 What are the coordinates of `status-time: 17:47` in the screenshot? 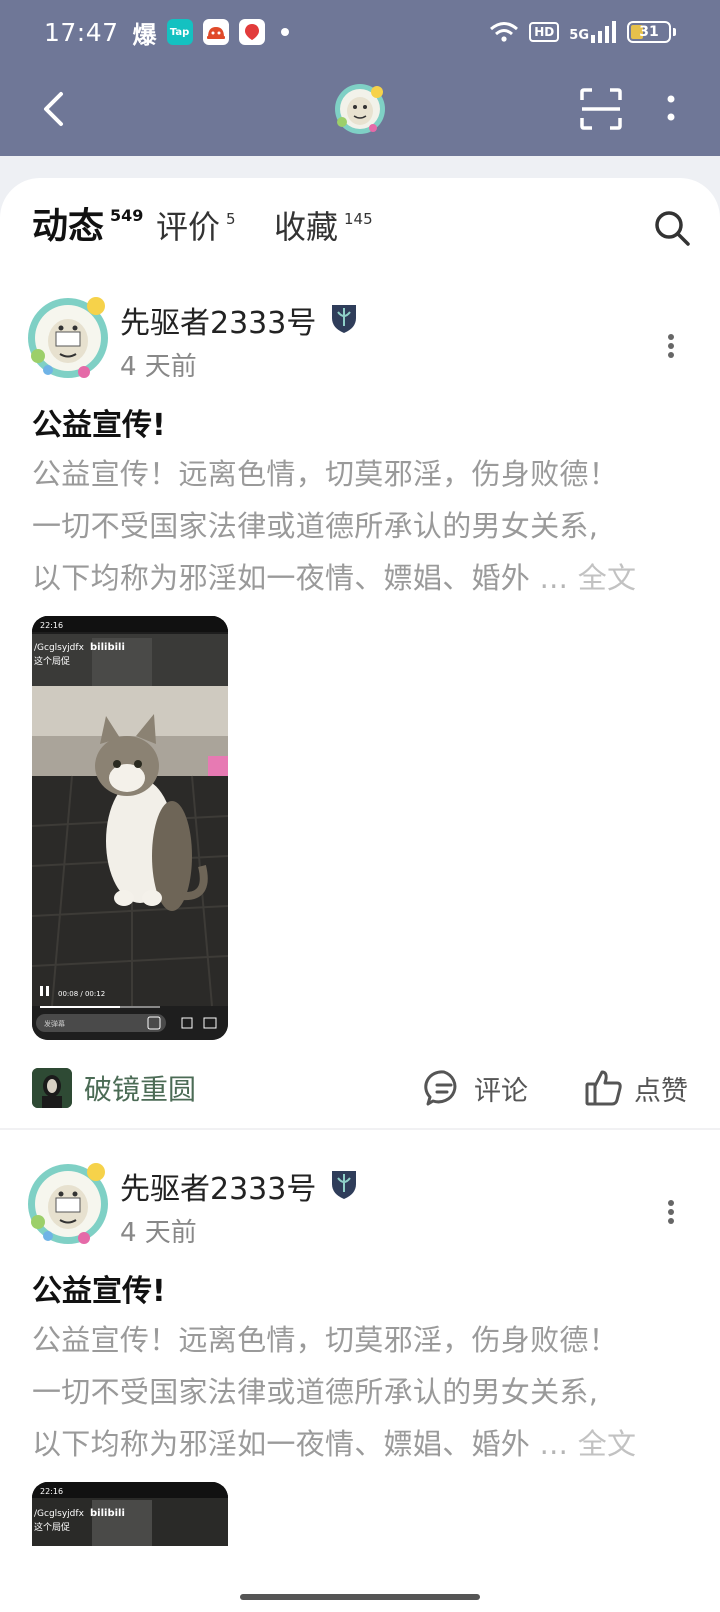 It's located at (81, 32).